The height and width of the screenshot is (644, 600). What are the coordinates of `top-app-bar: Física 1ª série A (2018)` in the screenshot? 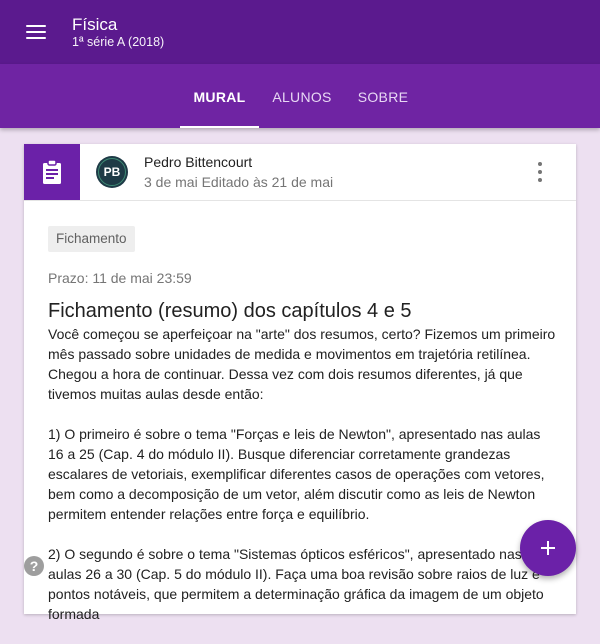 It's located at (300, 32).